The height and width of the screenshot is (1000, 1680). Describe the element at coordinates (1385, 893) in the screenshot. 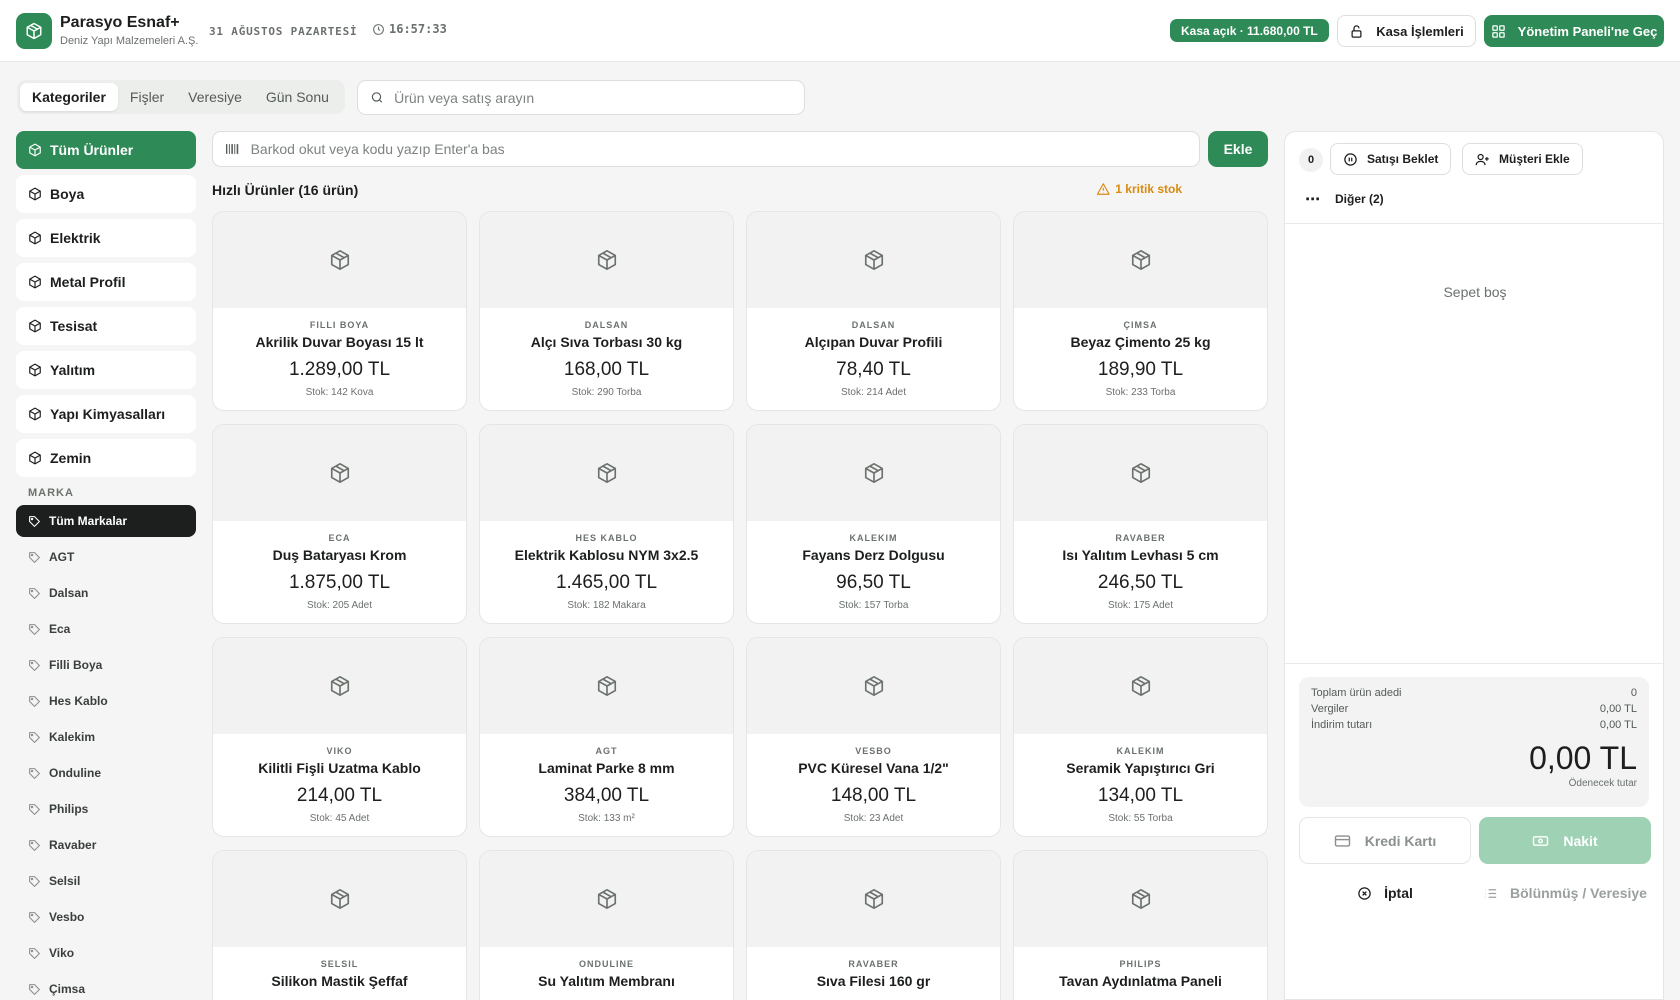

I see `cancel-button: İptal` at that location.